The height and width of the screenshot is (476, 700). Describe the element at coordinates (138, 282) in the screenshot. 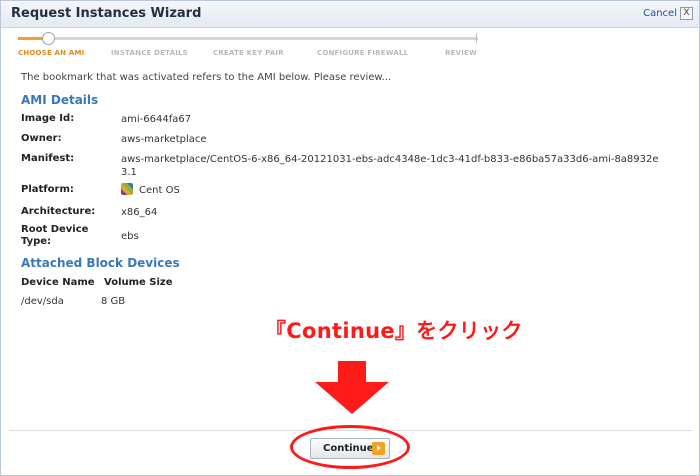

I see `column-volume-size: Volume Size` at that location.